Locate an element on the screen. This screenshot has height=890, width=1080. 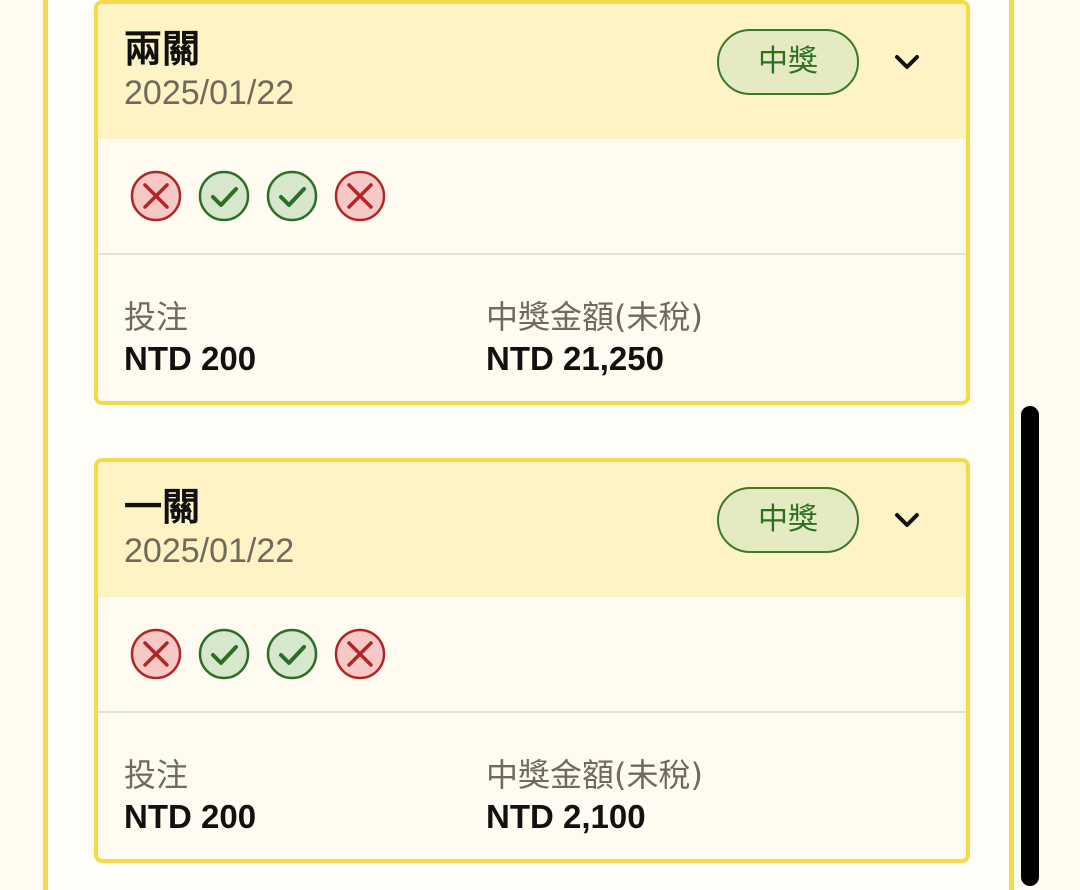
bet-amounts: 投注 NTD 200 中獎金額(未稅) NTD 2,100 is located at coordinates (532, 784).